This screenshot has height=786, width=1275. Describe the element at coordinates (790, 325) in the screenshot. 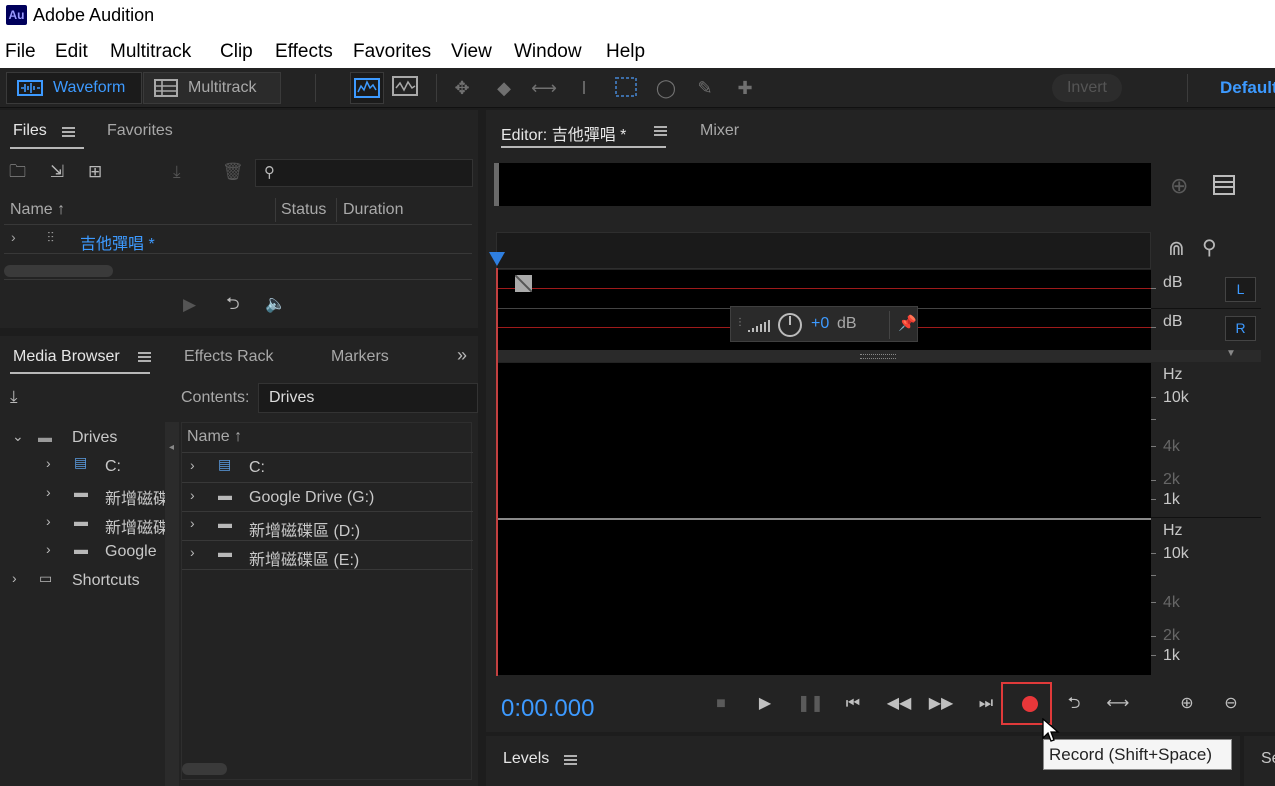

I see `volume-knob-icon` at that location.